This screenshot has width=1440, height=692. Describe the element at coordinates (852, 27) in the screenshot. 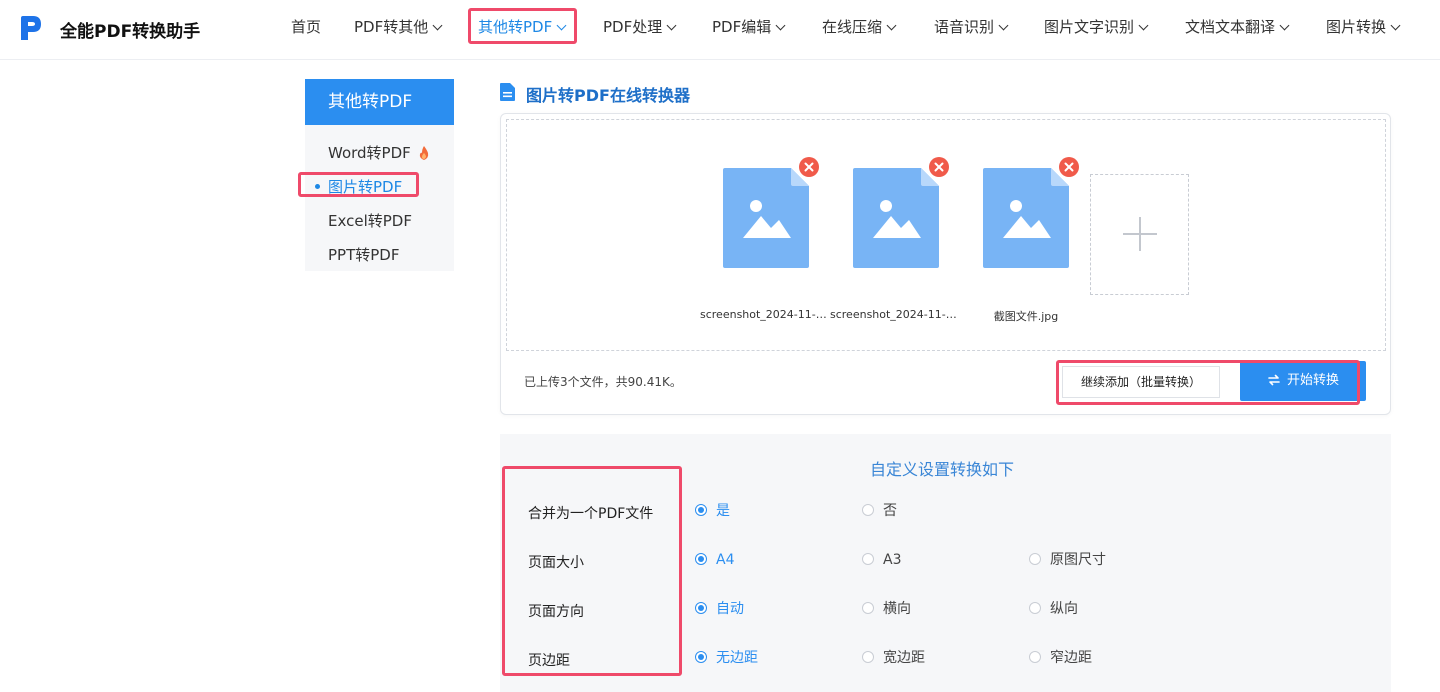

I see `nav-label: 在线压缩` at that location.